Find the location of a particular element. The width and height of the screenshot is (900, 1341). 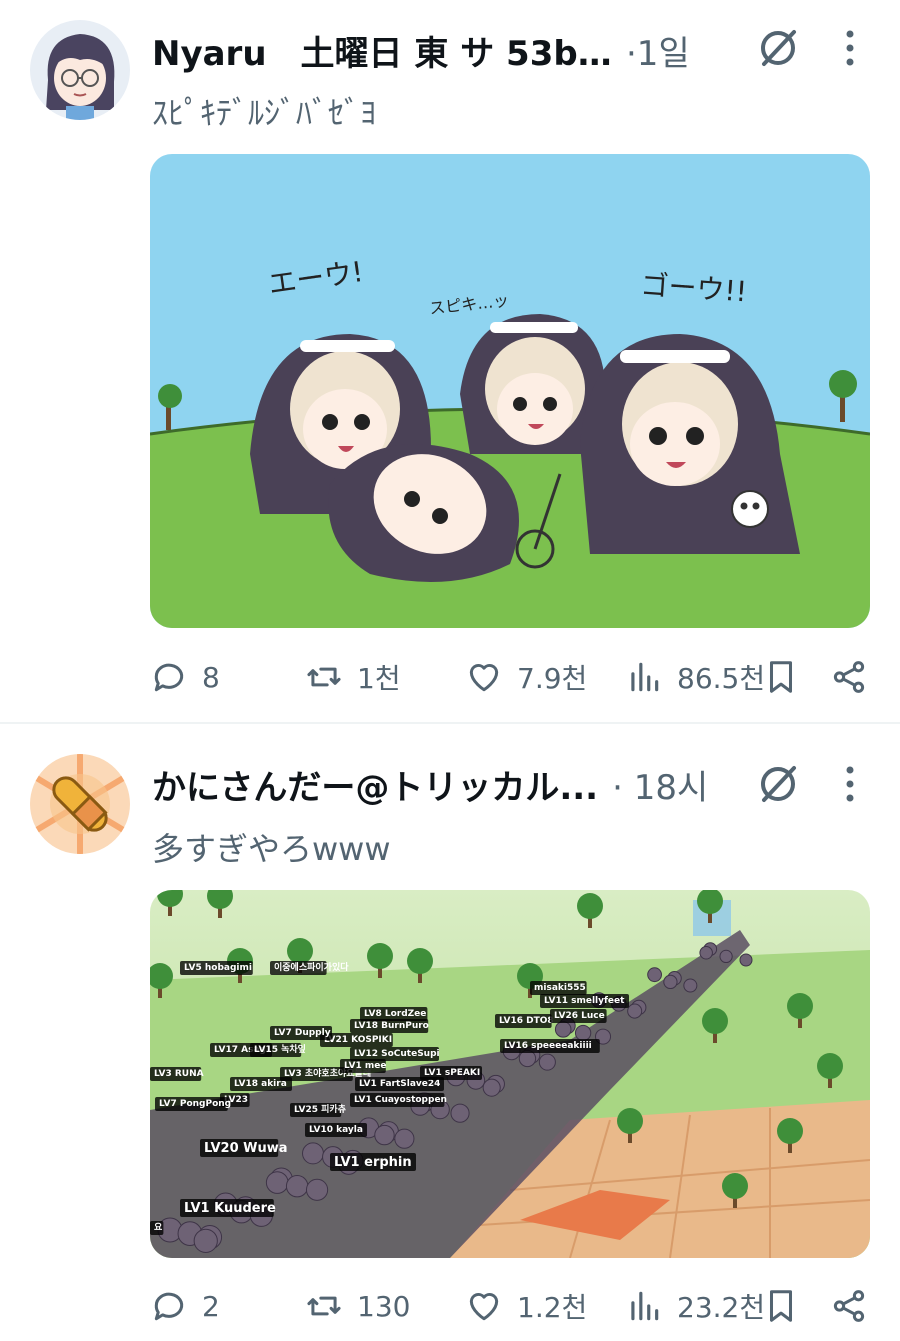

tweet-text: 多すぎやろwww is located at coordinates (271, 849).